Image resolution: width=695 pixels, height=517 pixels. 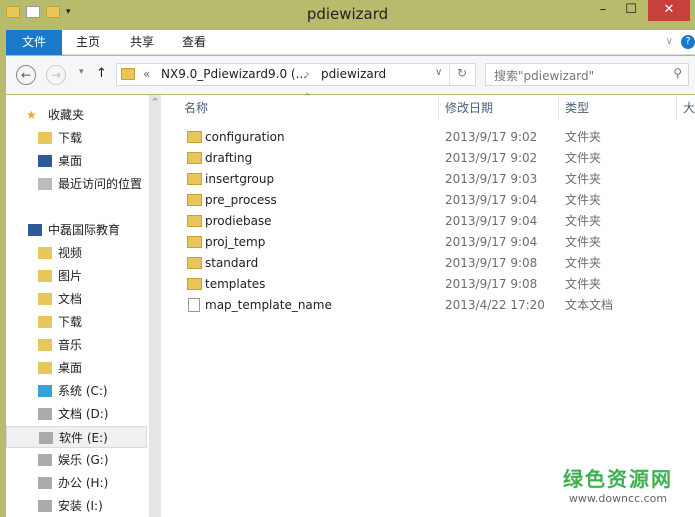 I want to click on file-row: prodiebase 2013/9/17 9:04 文件夹, so click(x=421, y=221).